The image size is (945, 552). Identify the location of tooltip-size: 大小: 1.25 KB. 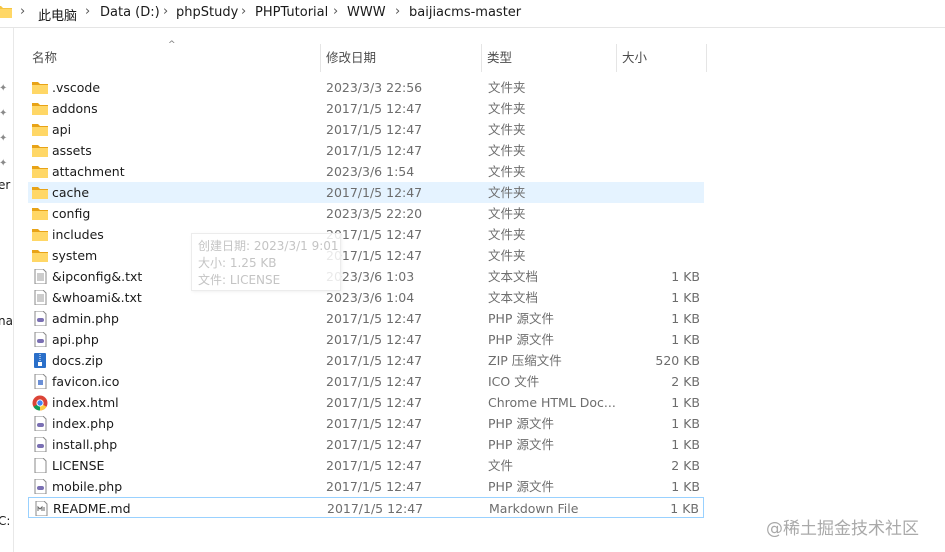
(237, 263).